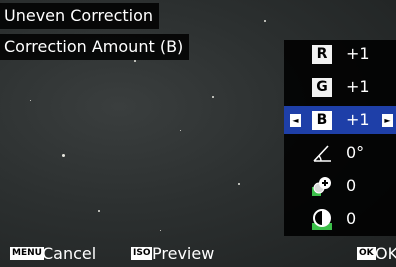 Image resolution: width=396 pixels, height=267 pixels. Describe the element at coordinates (322, 153) in the screenshot. I see `slope-angle-icon` at that location.